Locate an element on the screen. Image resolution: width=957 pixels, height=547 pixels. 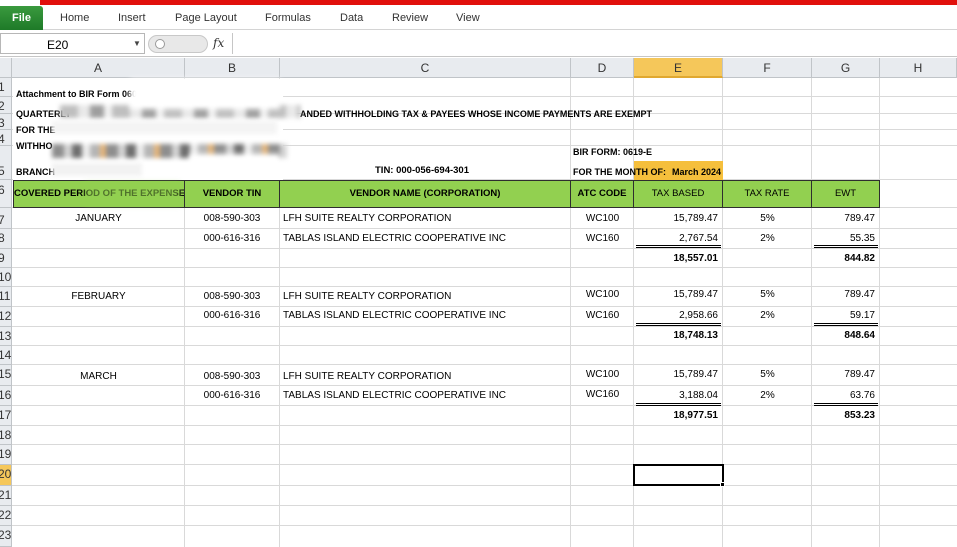
row-header: 3 is located at coordinates (6, 122).